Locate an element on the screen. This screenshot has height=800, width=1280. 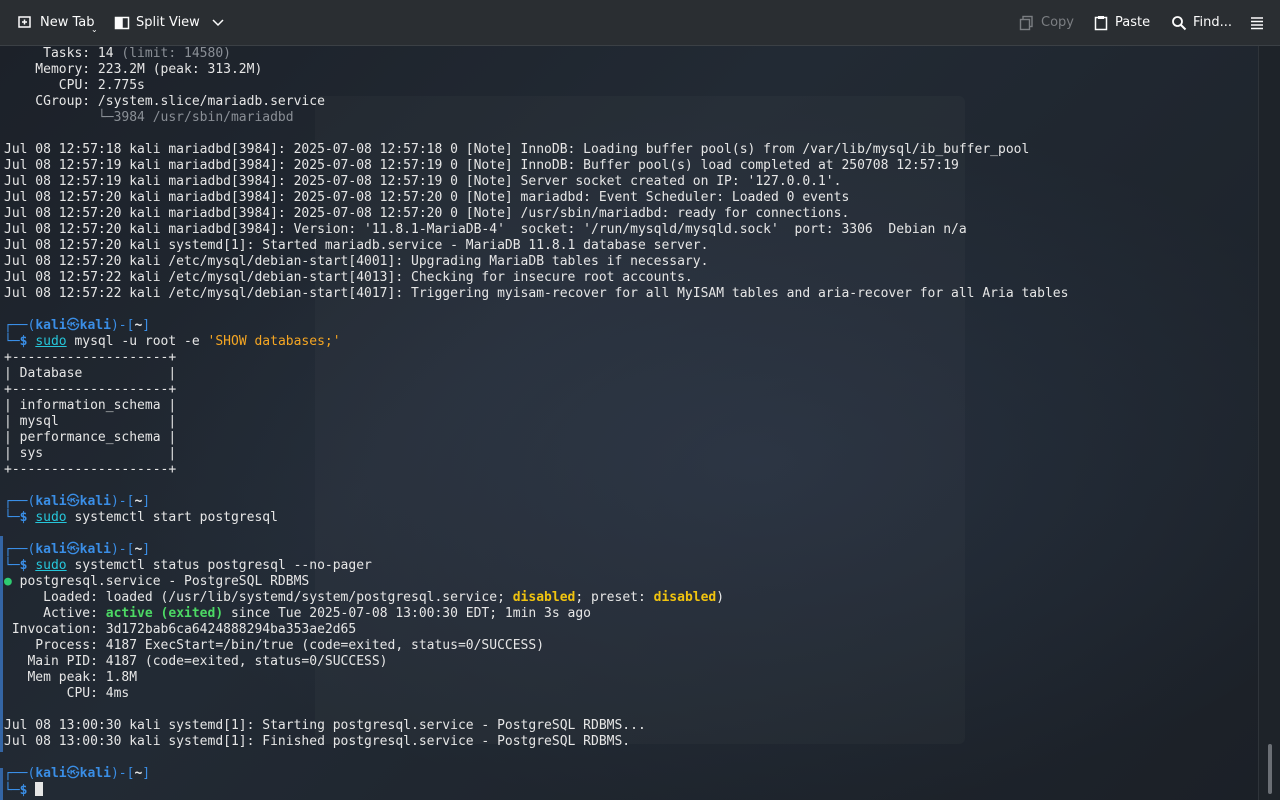
scrollbar is located at coordinates (1269, 423).